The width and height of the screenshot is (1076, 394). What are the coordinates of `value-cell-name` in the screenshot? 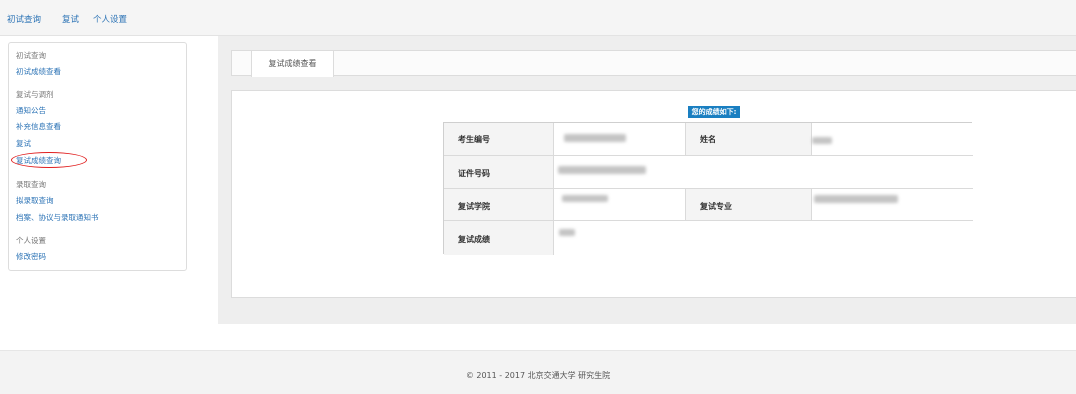 It's located at (892, 139).